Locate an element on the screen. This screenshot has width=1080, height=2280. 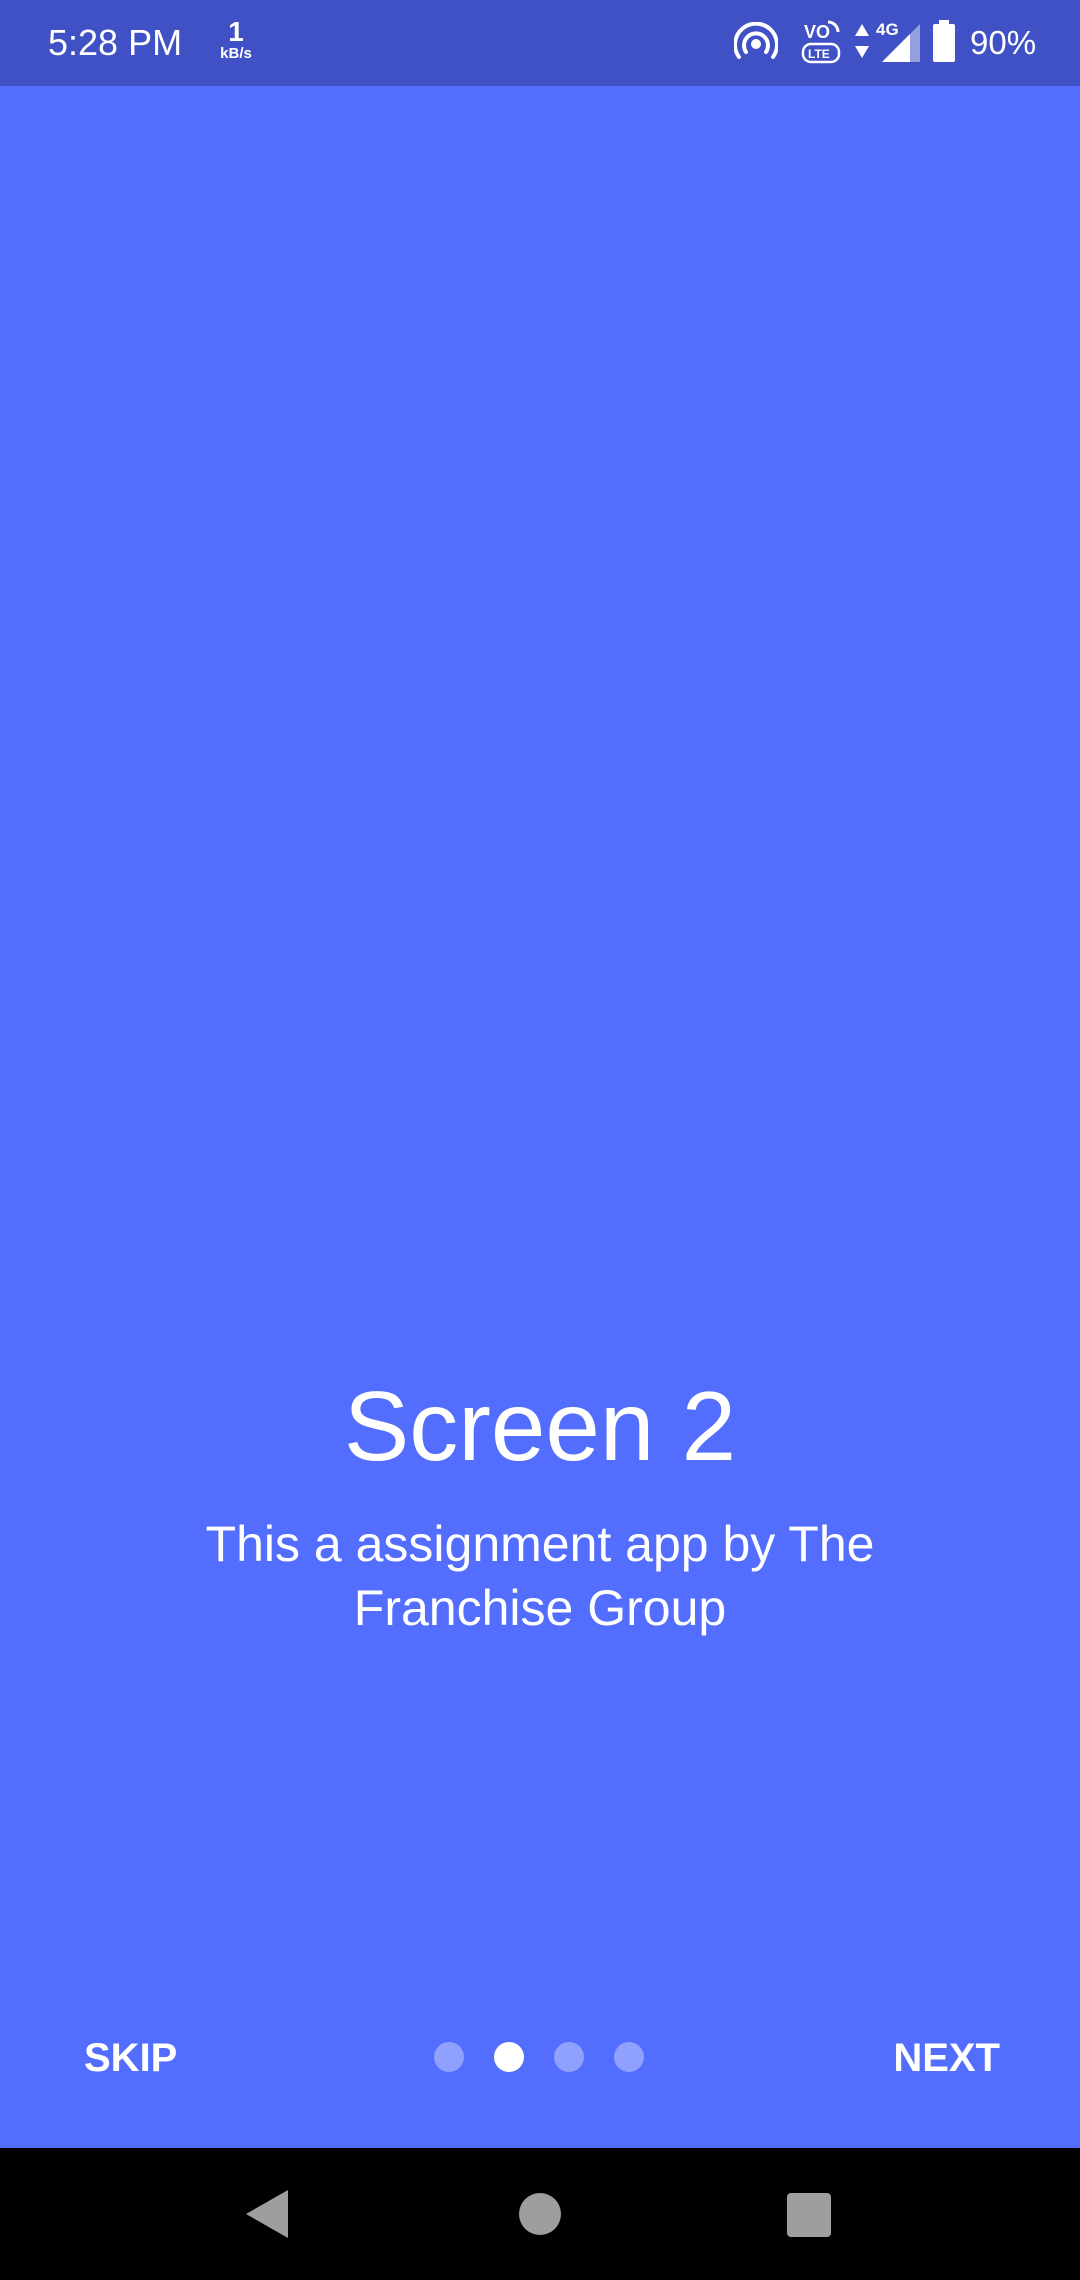
page-indicator is located at coordinates (539, 2058).